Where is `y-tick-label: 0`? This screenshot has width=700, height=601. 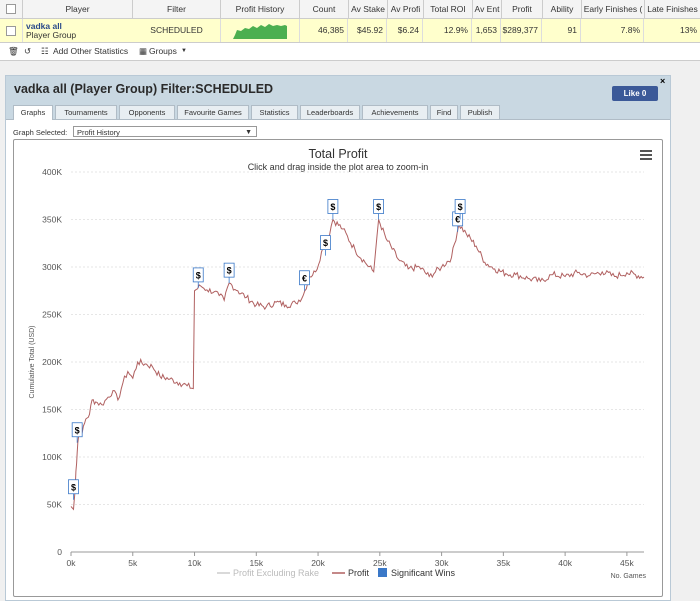 y-tick-label: 0 is located at coordinates (59, 552).